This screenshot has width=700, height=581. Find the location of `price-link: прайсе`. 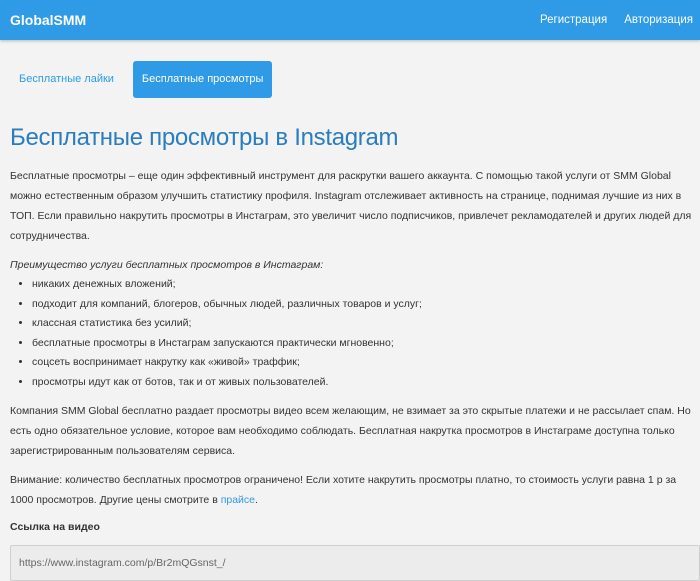

price-link: прайсе is located at coordinates (238, 500).